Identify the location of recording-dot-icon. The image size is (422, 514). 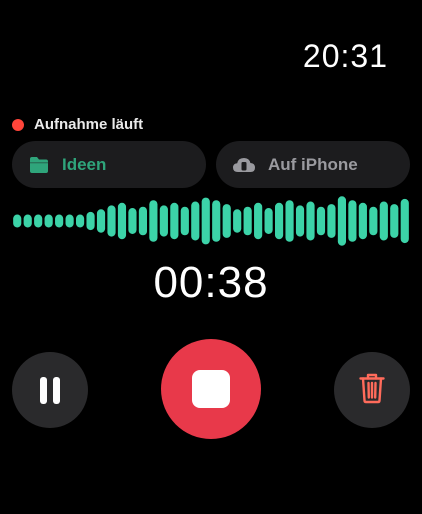
(18, 124).